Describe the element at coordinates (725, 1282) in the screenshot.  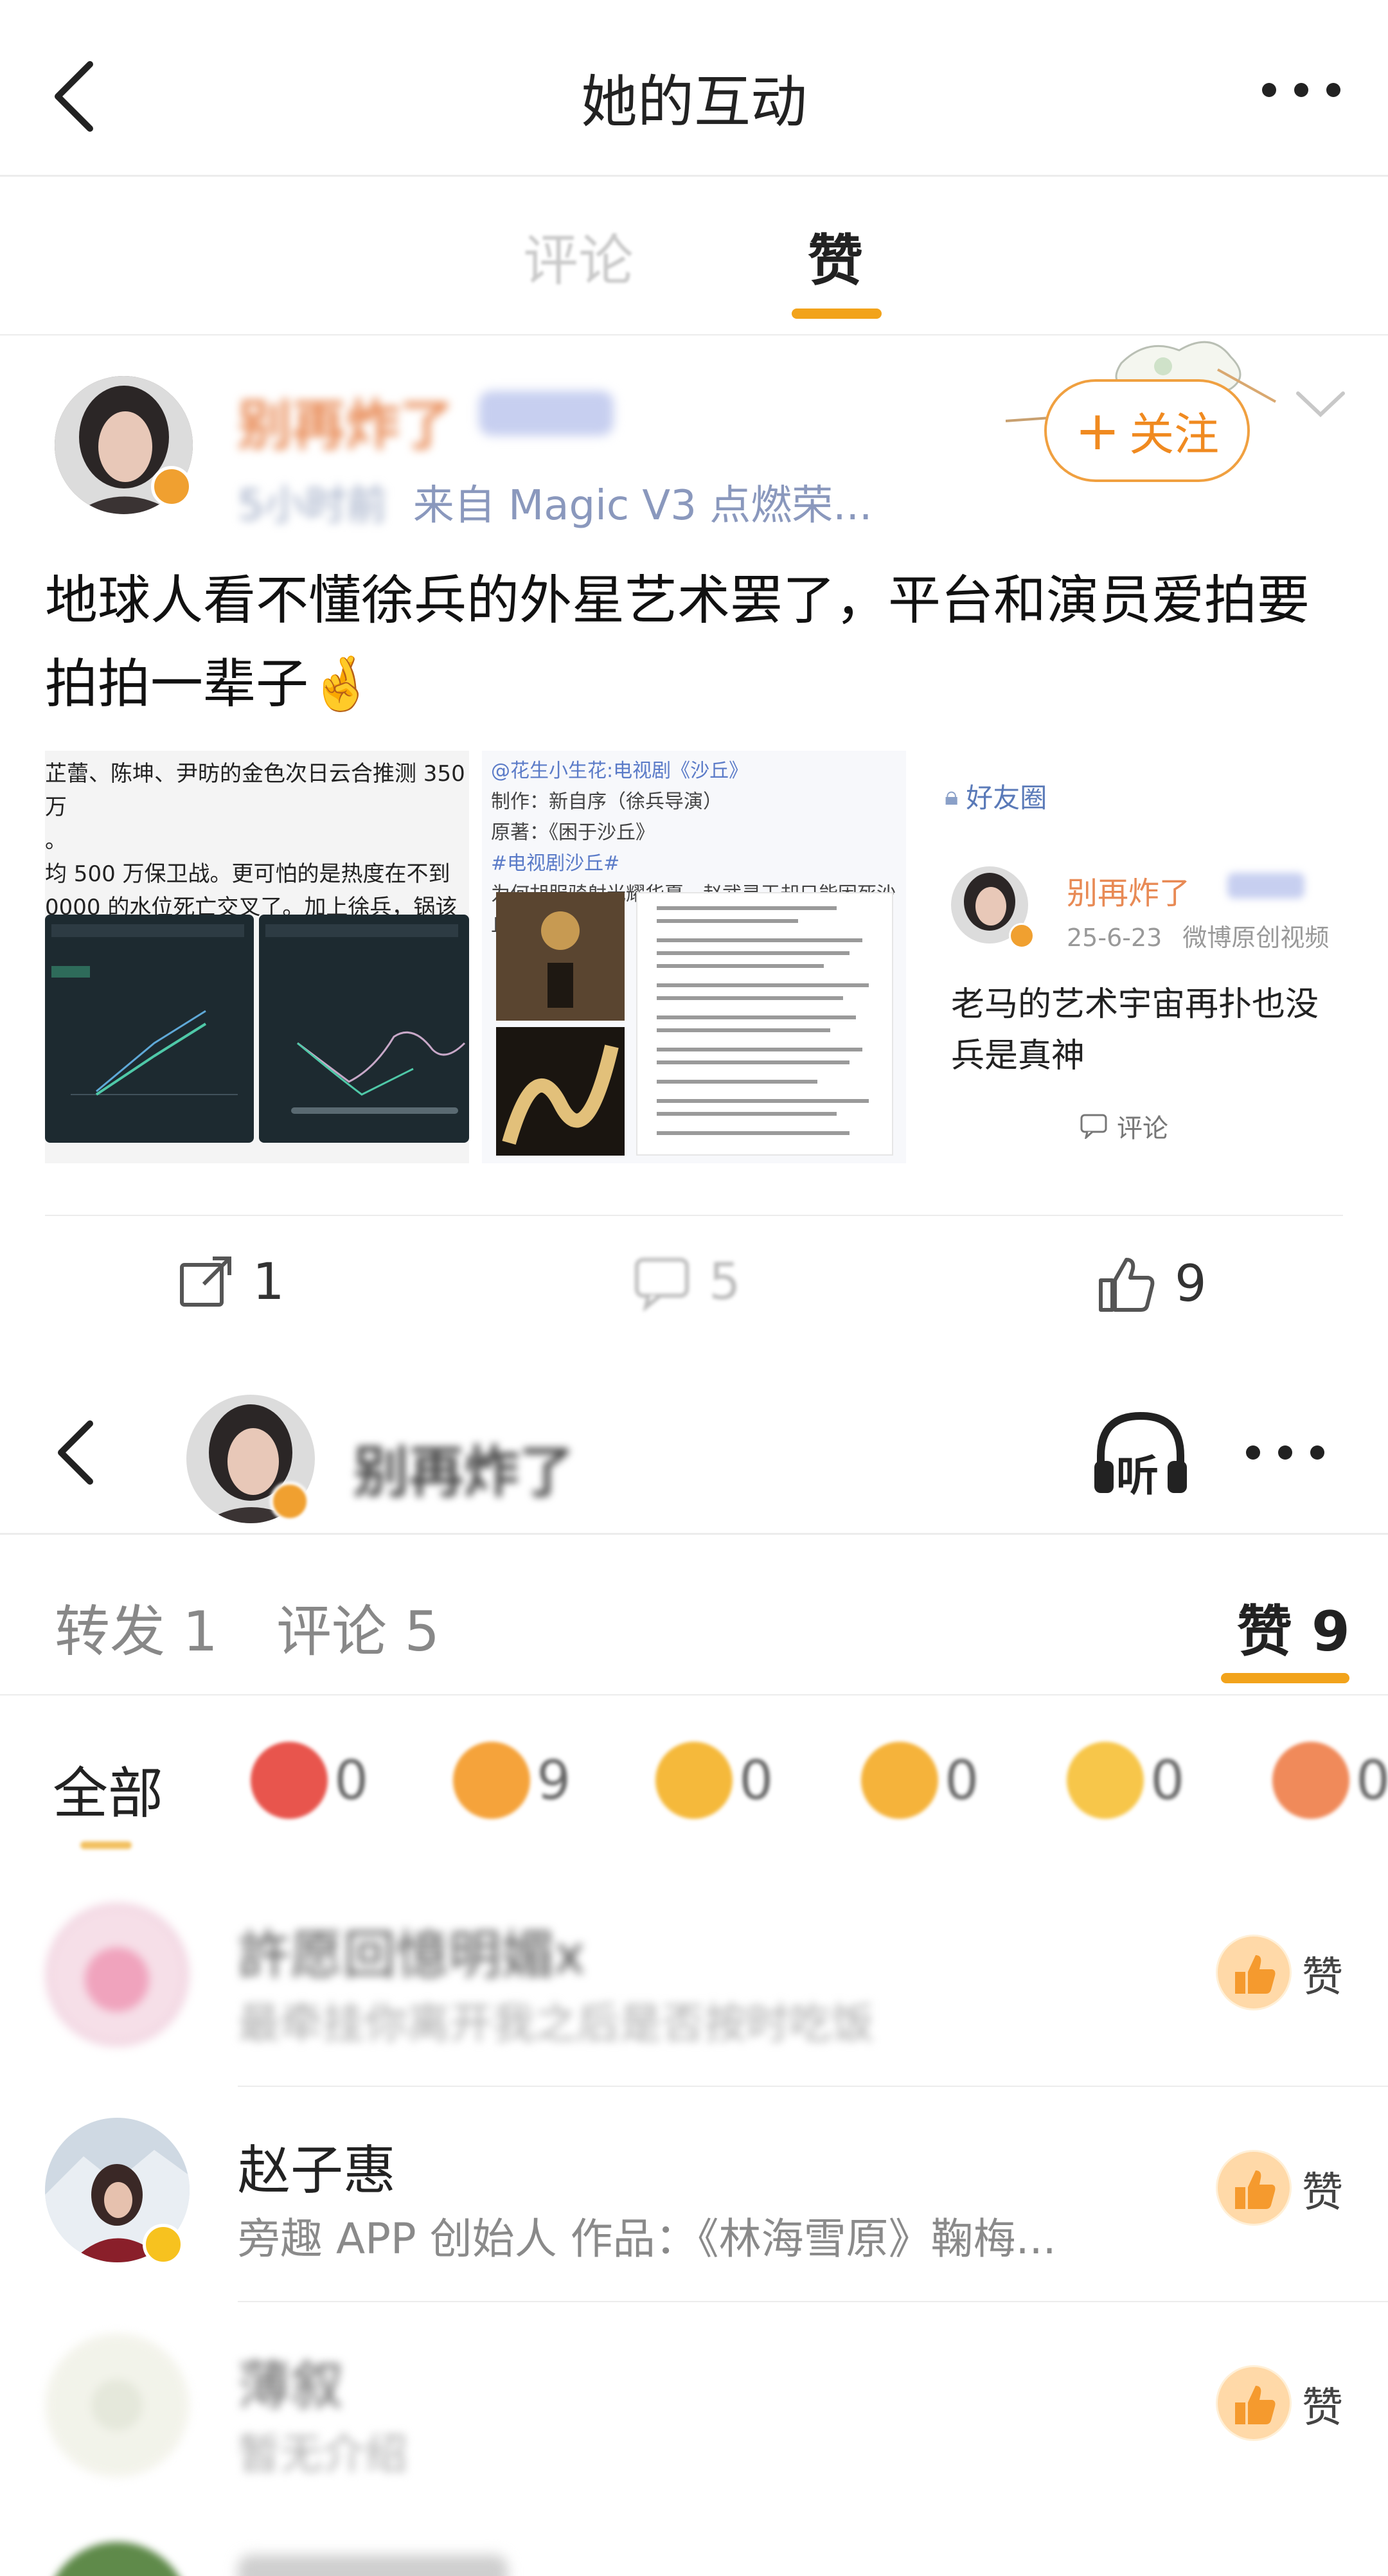
I see `comment-count: 5` at that location.